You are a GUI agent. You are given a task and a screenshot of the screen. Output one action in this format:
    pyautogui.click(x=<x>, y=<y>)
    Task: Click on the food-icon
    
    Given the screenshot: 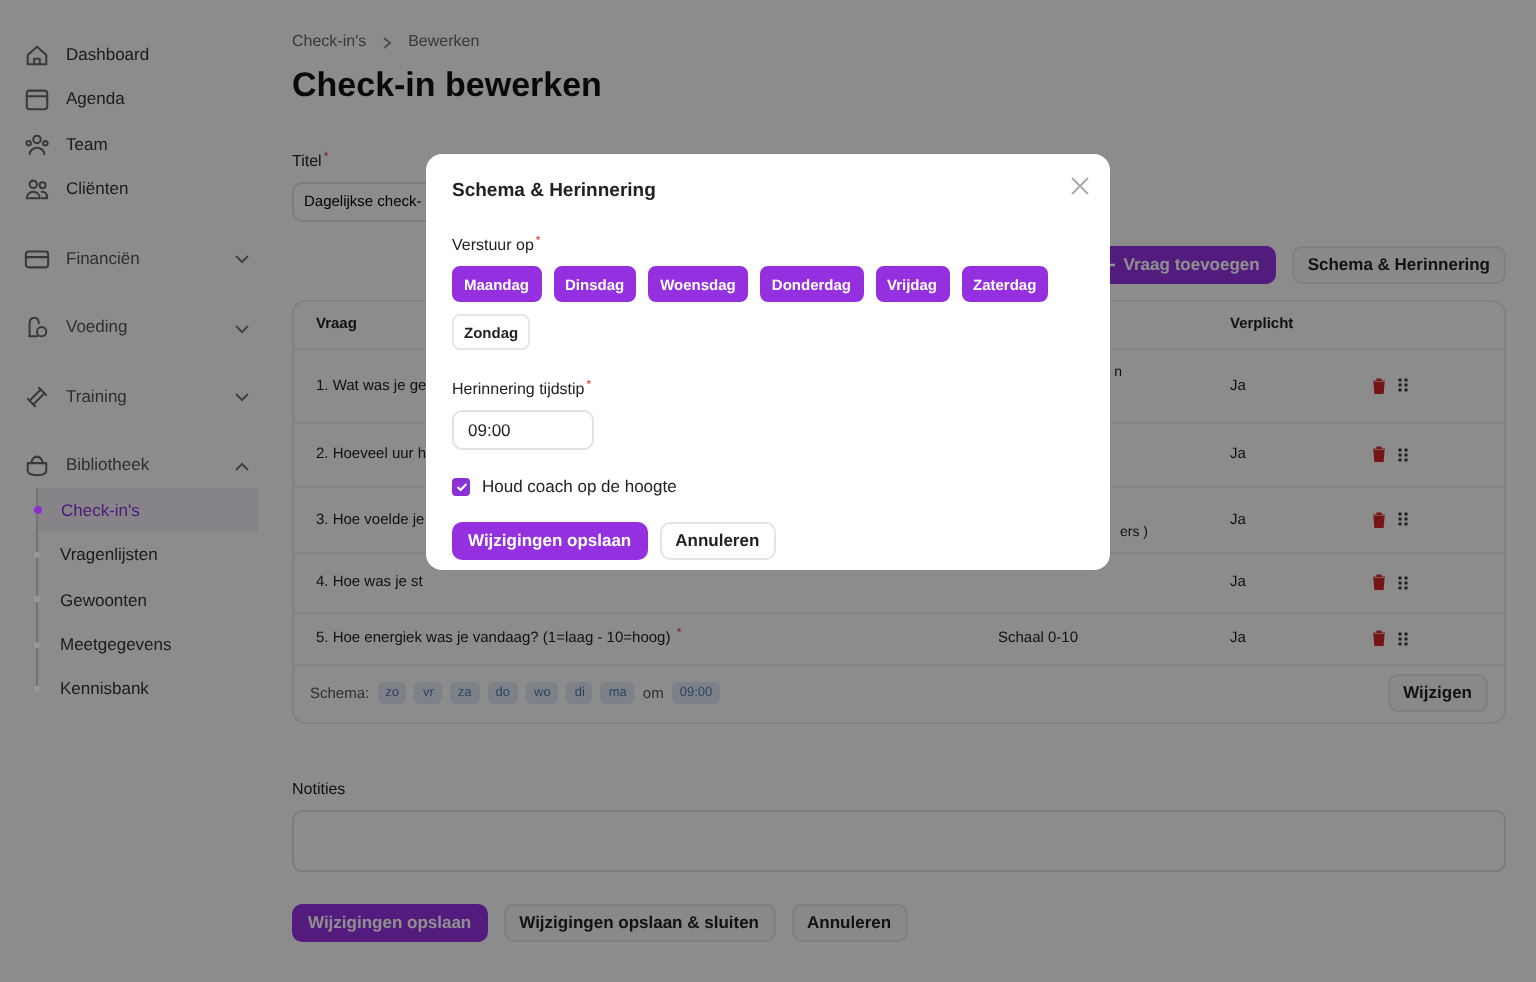 What is the action you would take?
    pyautogui.click(x=37, y=327)
    